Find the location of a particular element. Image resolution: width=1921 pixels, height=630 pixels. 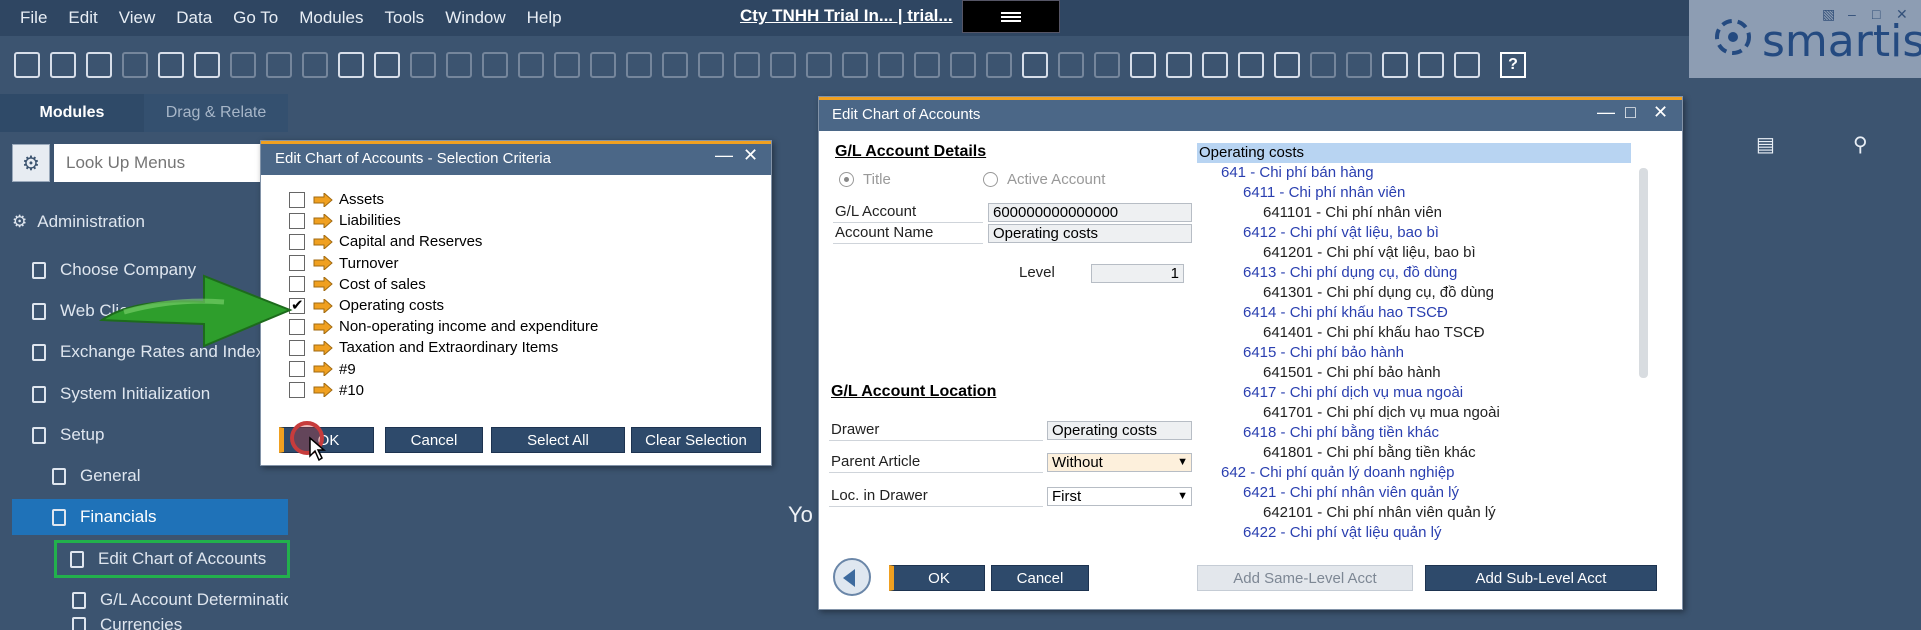

print-layout-icon is located at coordinates (99, 65).